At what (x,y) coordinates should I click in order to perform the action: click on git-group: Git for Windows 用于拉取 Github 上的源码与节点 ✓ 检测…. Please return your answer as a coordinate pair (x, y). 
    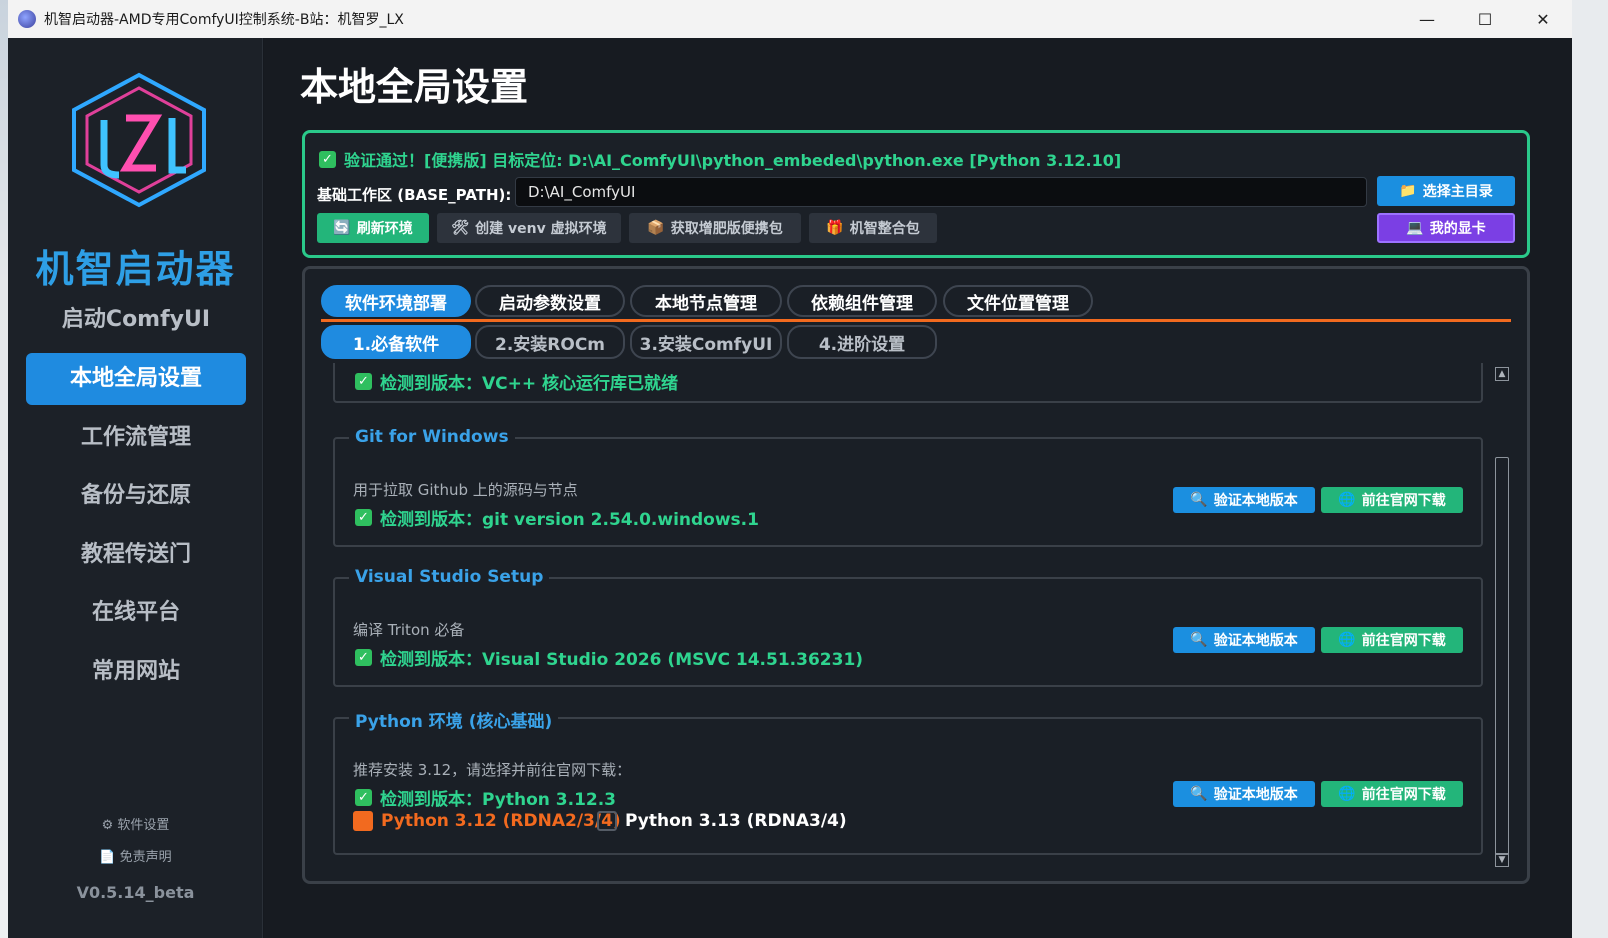
    Looking at the image, I should click on (908, 487).